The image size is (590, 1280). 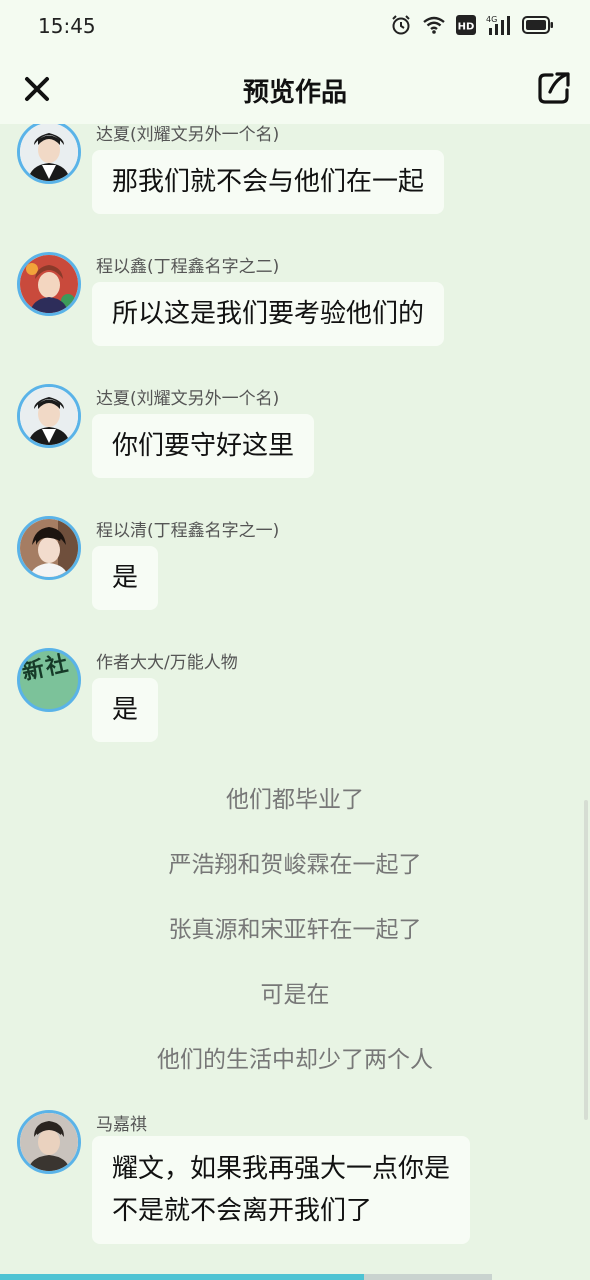 I want to click on top-nav-bar: 预览作品, so click(x=295, y=90).